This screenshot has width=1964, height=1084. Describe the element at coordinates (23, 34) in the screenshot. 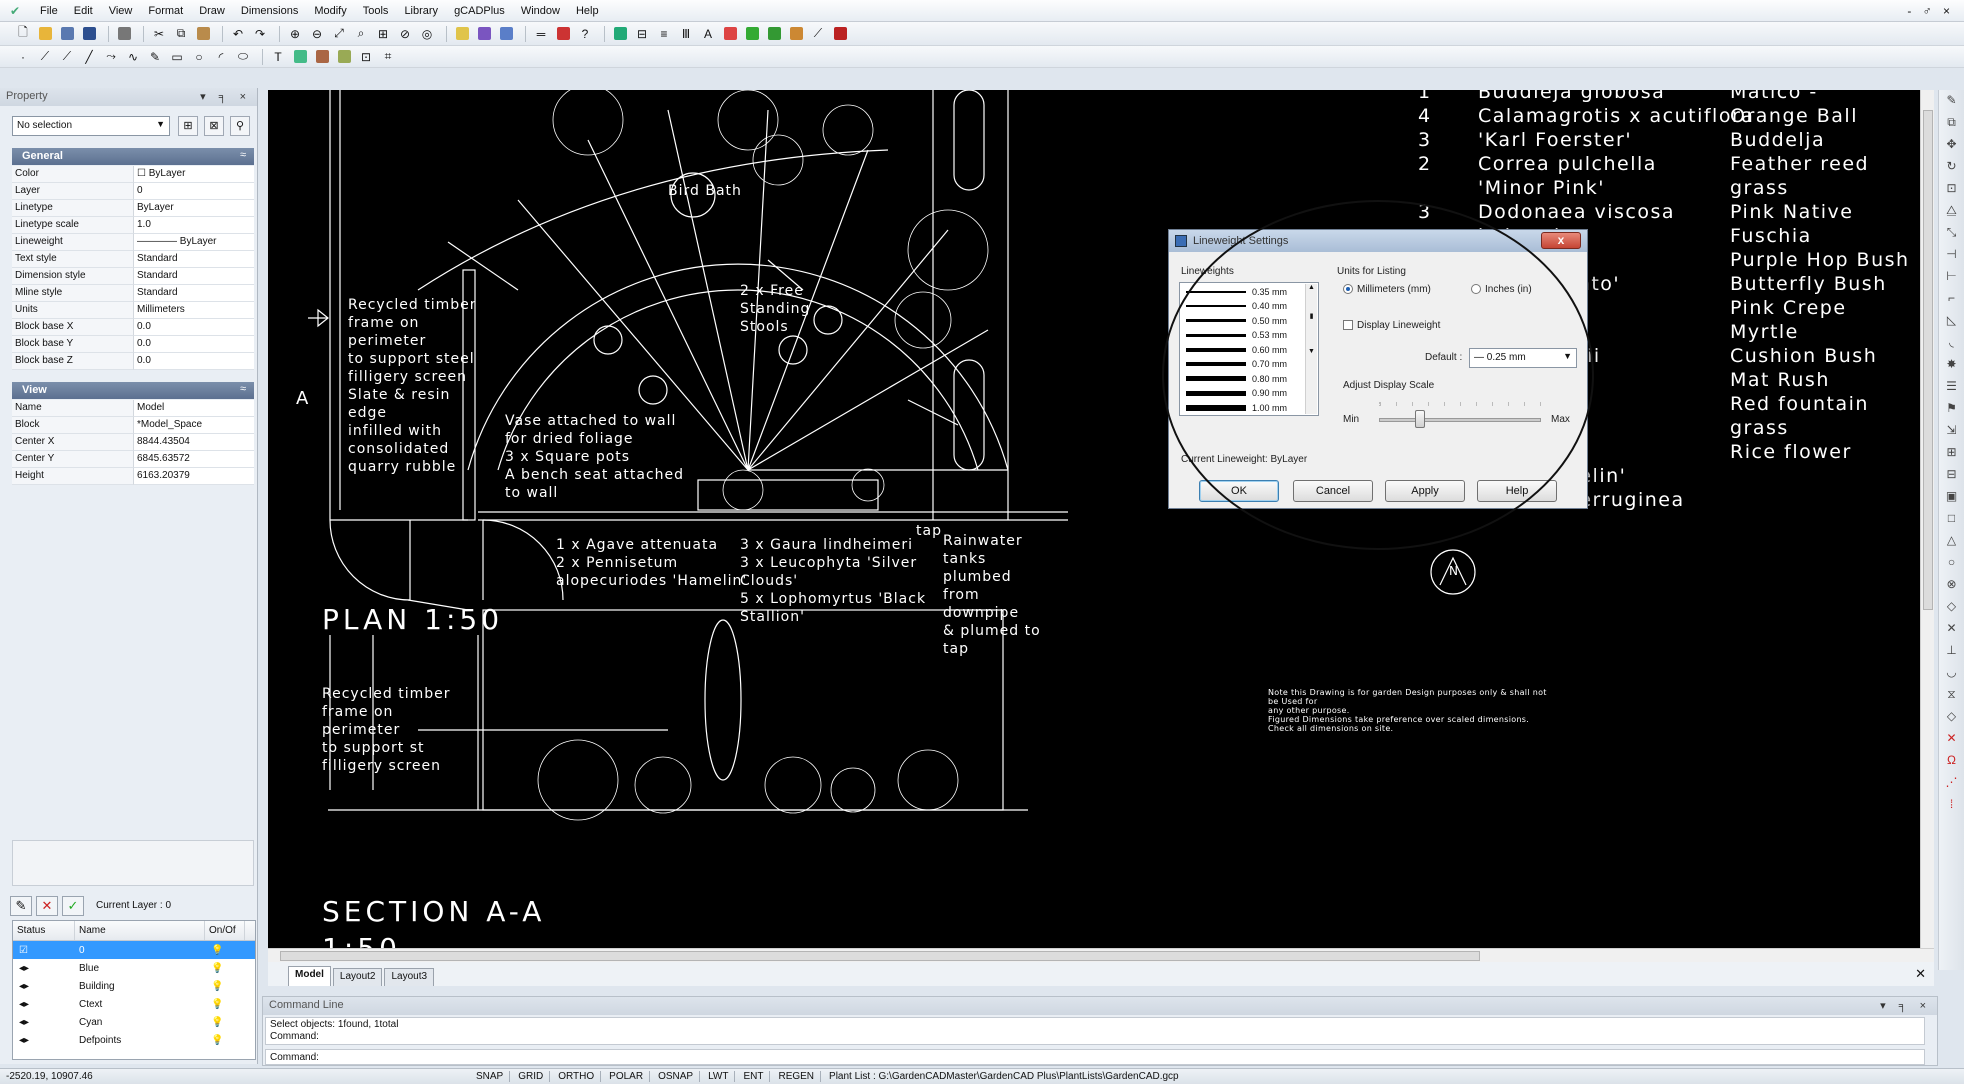

I see `new-icon: 🗋` at that location.